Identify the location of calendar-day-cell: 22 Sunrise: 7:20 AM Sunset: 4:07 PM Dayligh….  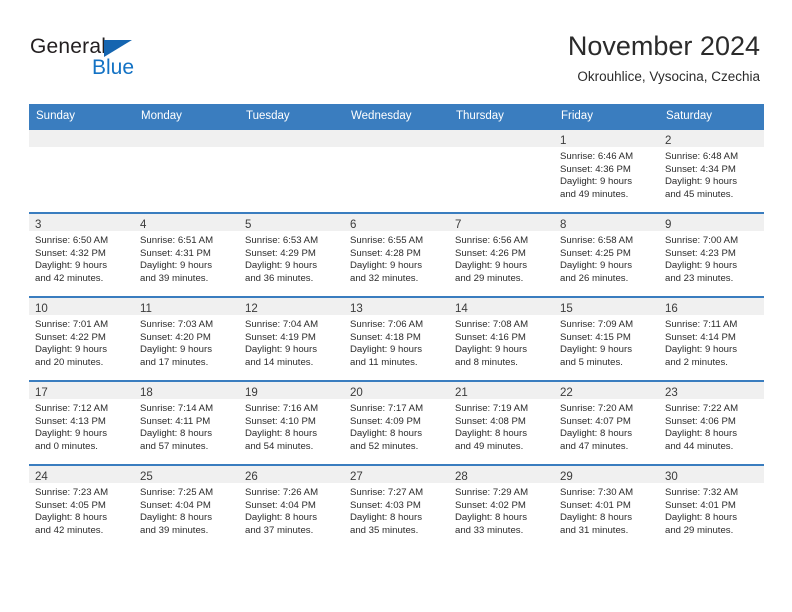
(606, 422).